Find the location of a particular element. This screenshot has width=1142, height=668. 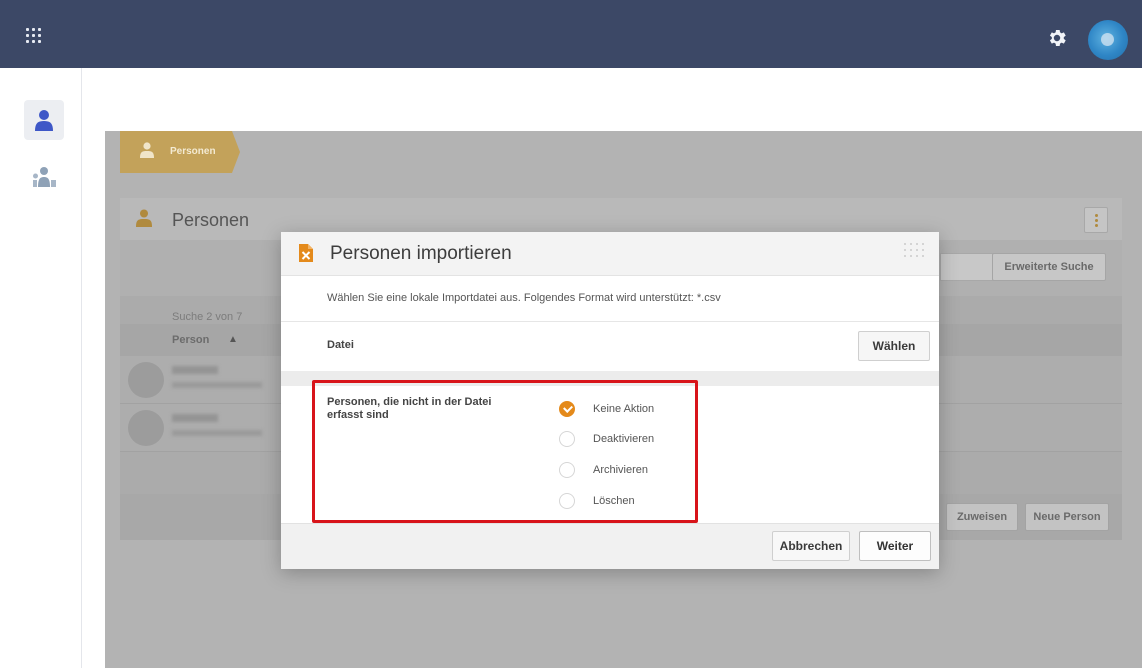

assign-button: Zuweisen is located at coordinates (982, 517).